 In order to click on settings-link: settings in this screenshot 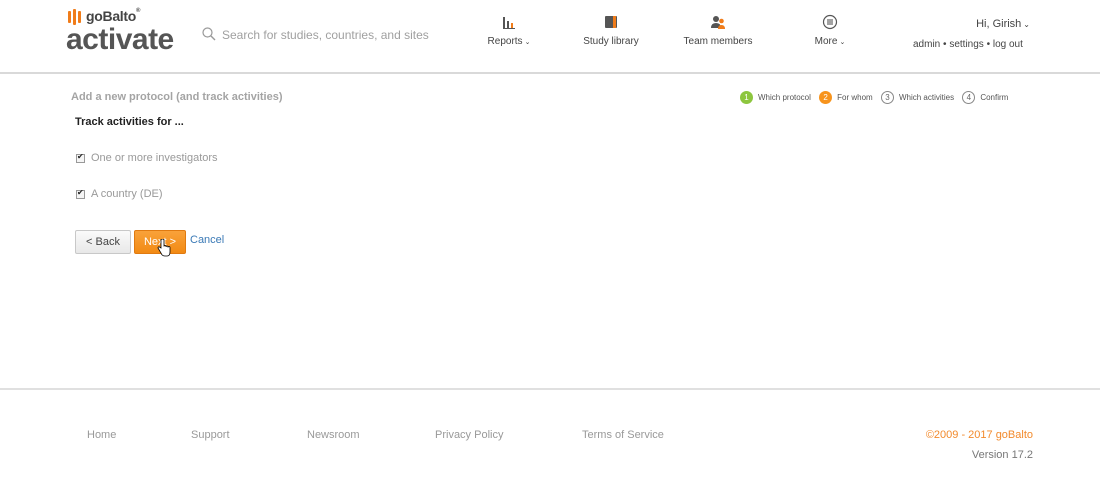, I will do `click(966, 44)`.